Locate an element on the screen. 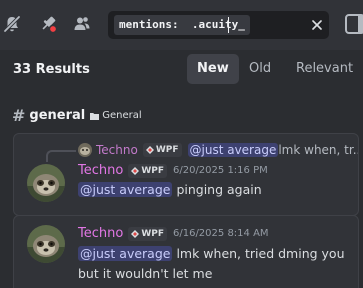 The image size is (363, 288). reply-connector is located at coordinates (61, 156).